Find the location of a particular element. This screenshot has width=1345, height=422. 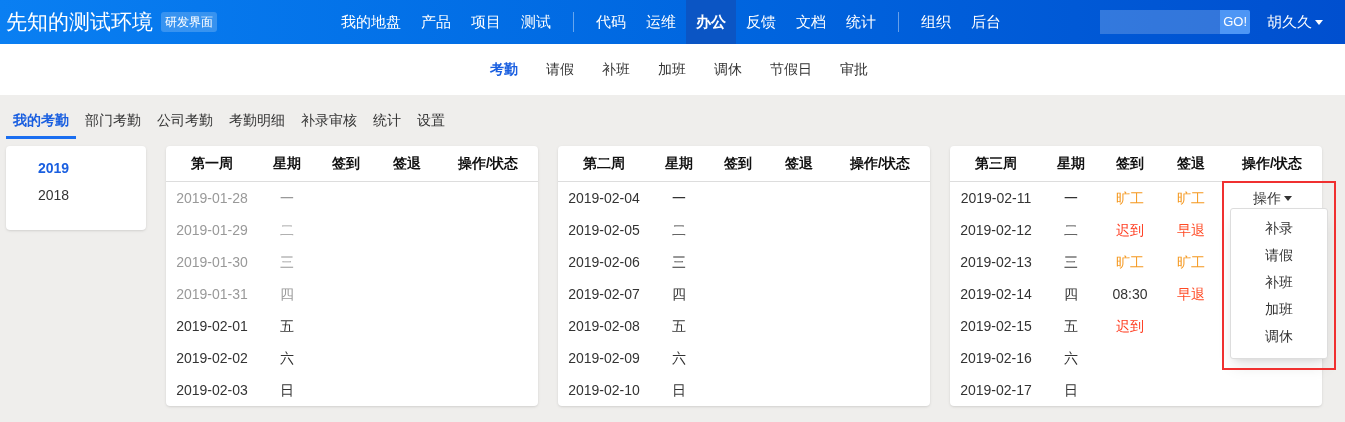

year-item: 2018 is located at coordinates (92, 195).